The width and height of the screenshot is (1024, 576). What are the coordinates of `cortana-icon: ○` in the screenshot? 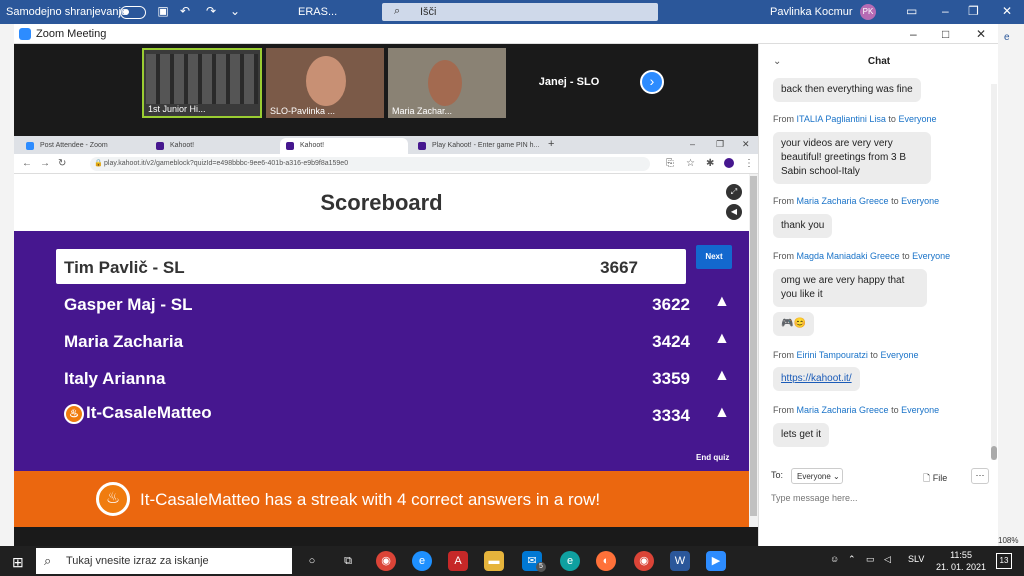 It's located at (312, 561).